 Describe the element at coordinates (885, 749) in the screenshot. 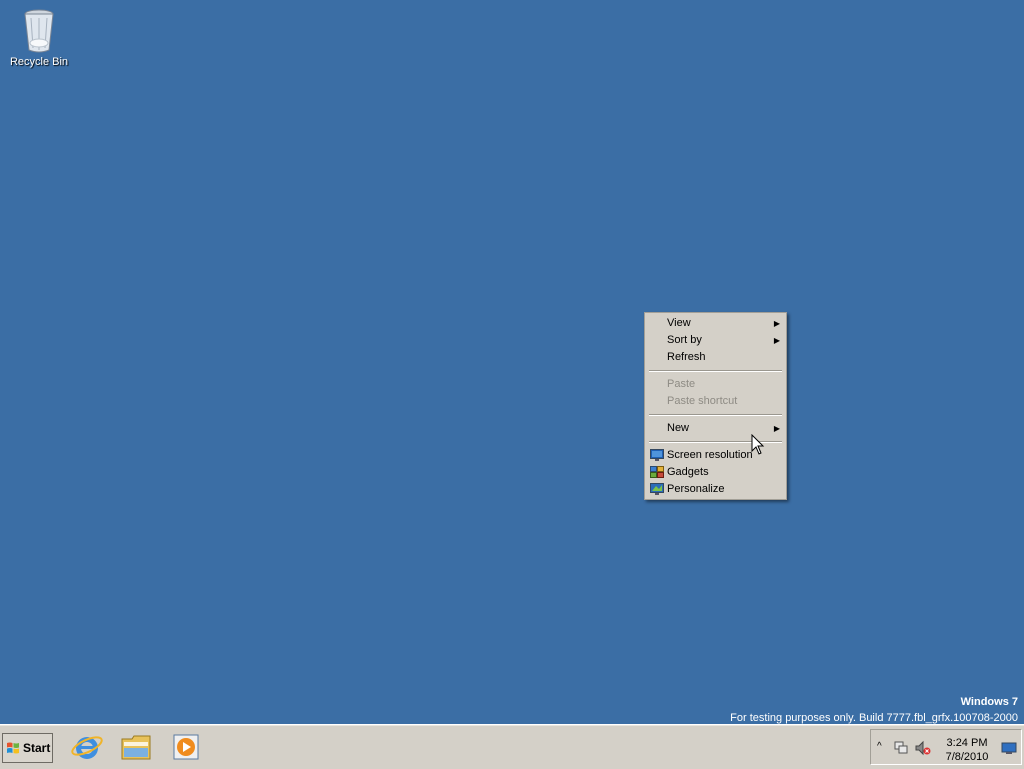

I see `show-hidden-icons-icon: ^` at that location.